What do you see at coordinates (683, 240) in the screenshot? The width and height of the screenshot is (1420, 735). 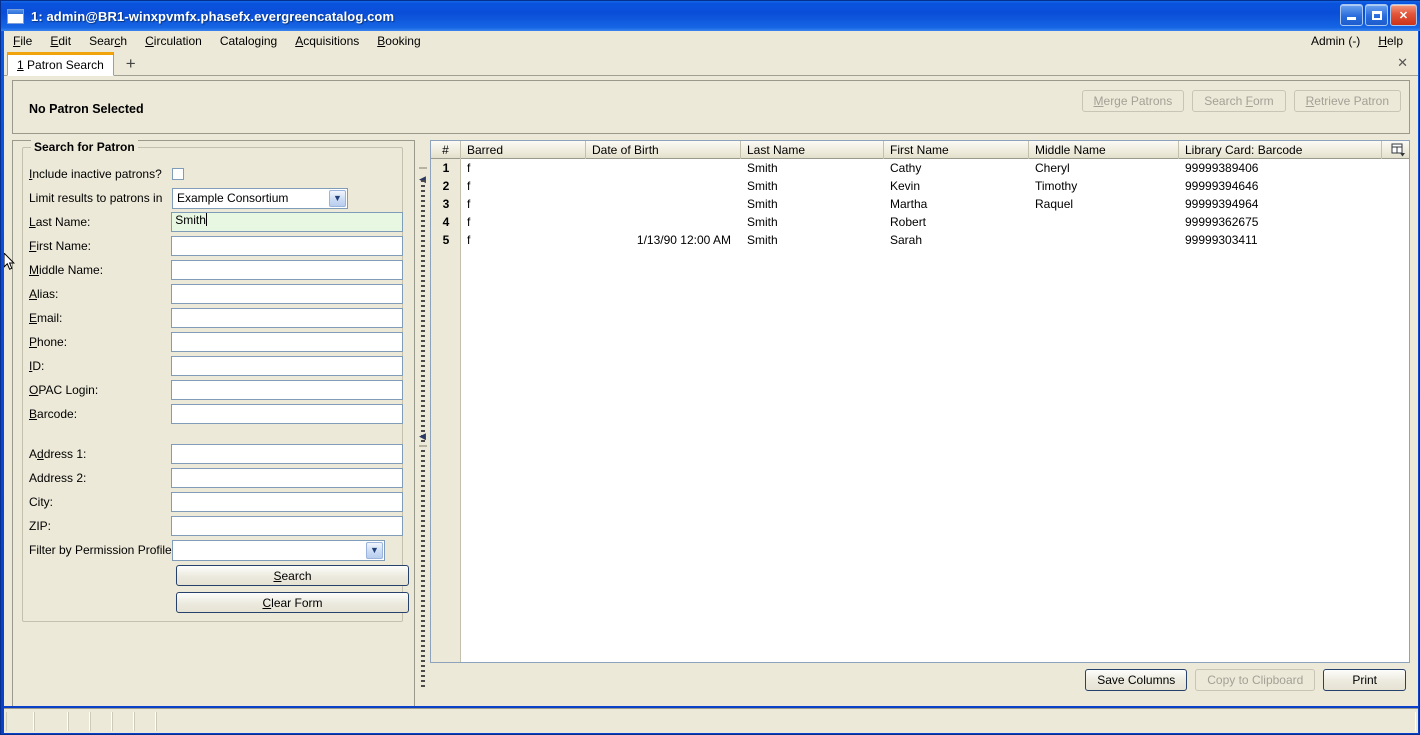 I see `cell-dob: 1/13/90 12:00 AM` at bounding box center [683, 240].